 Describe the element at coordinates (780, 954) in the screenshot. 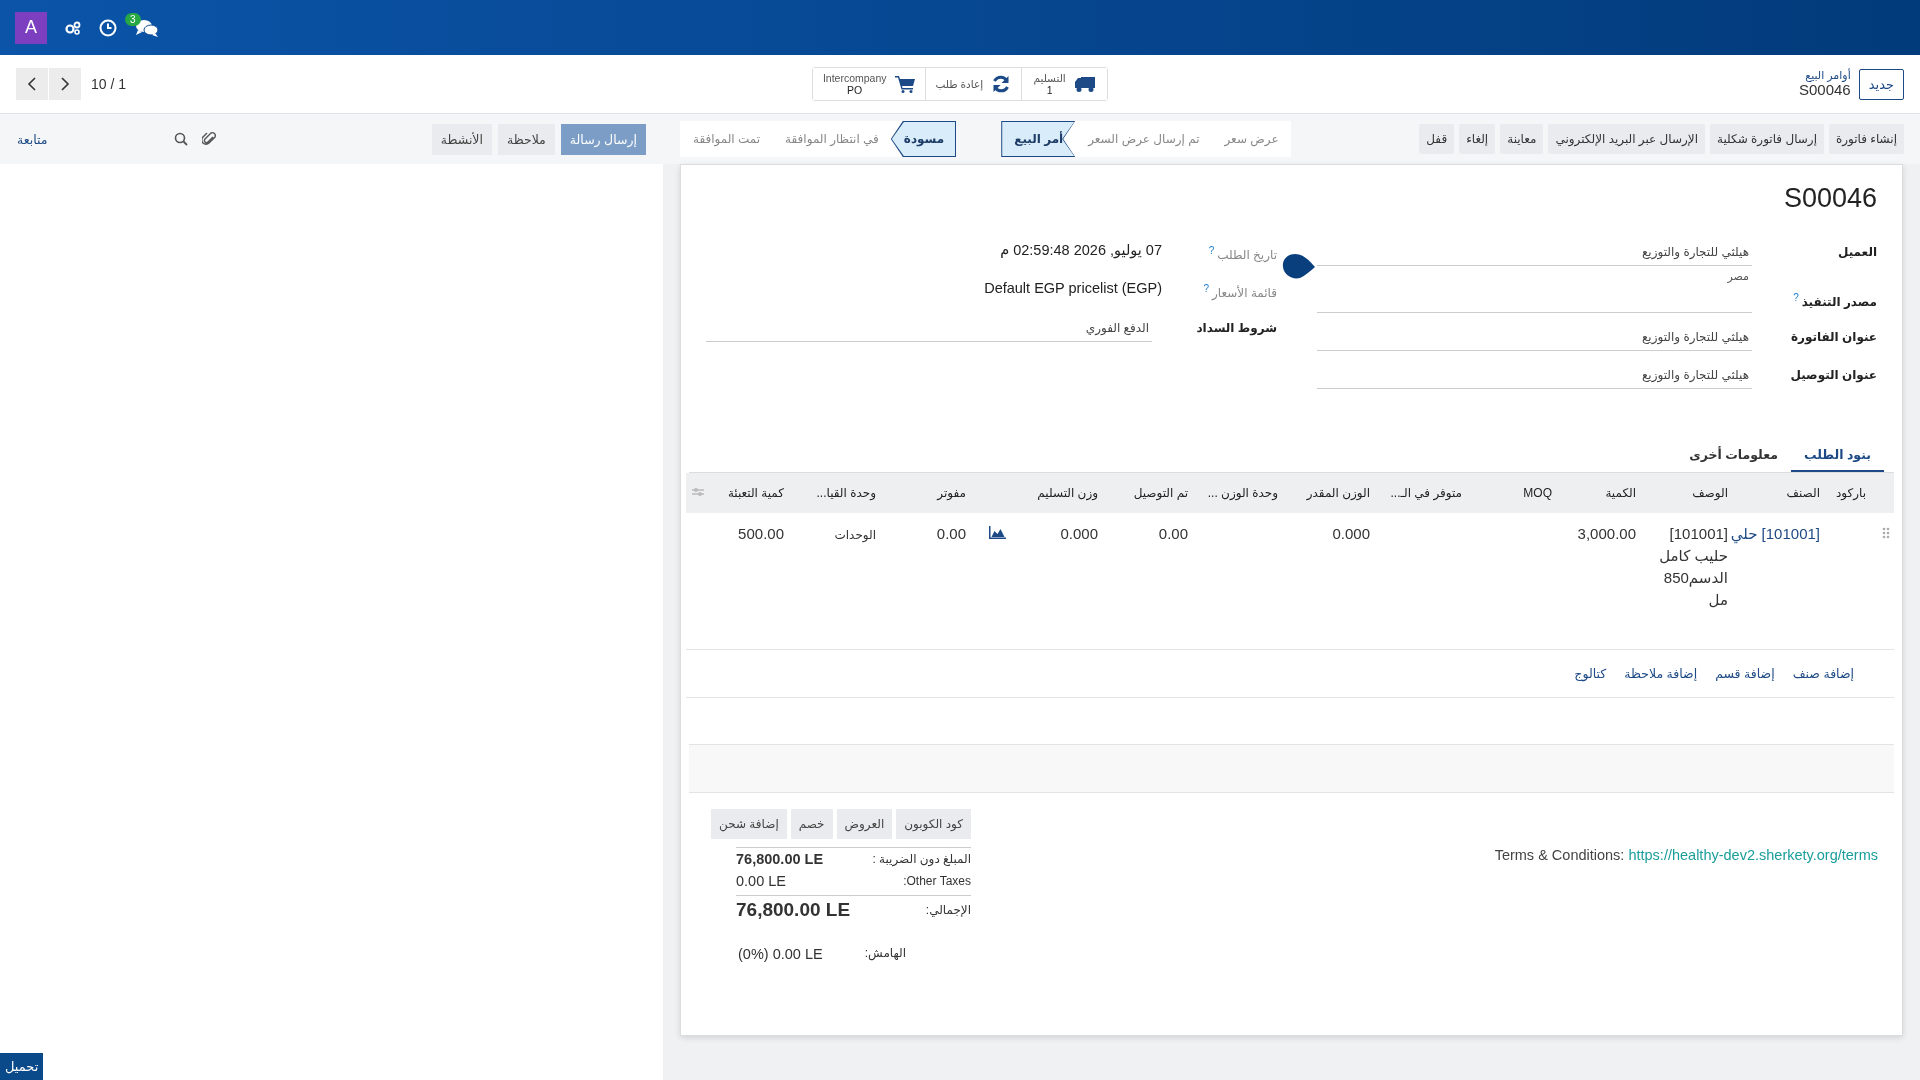

I see `margin-value: (0%) 0.00 LE` at that location.